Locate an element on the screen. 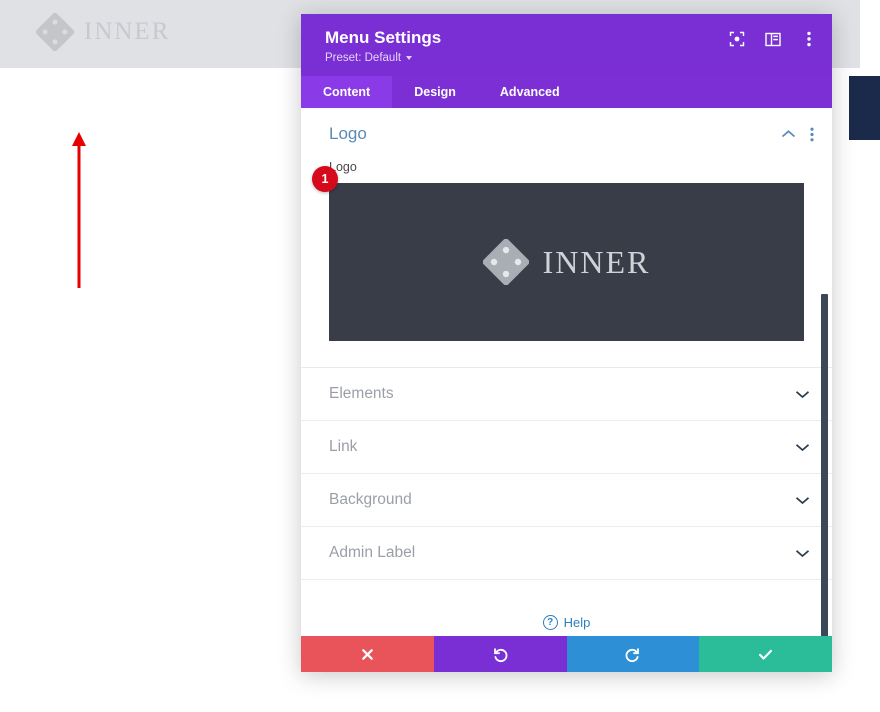 This screenshot has width=880, height=712. logo-field-label: Logo is located at coordinates (343, 167).